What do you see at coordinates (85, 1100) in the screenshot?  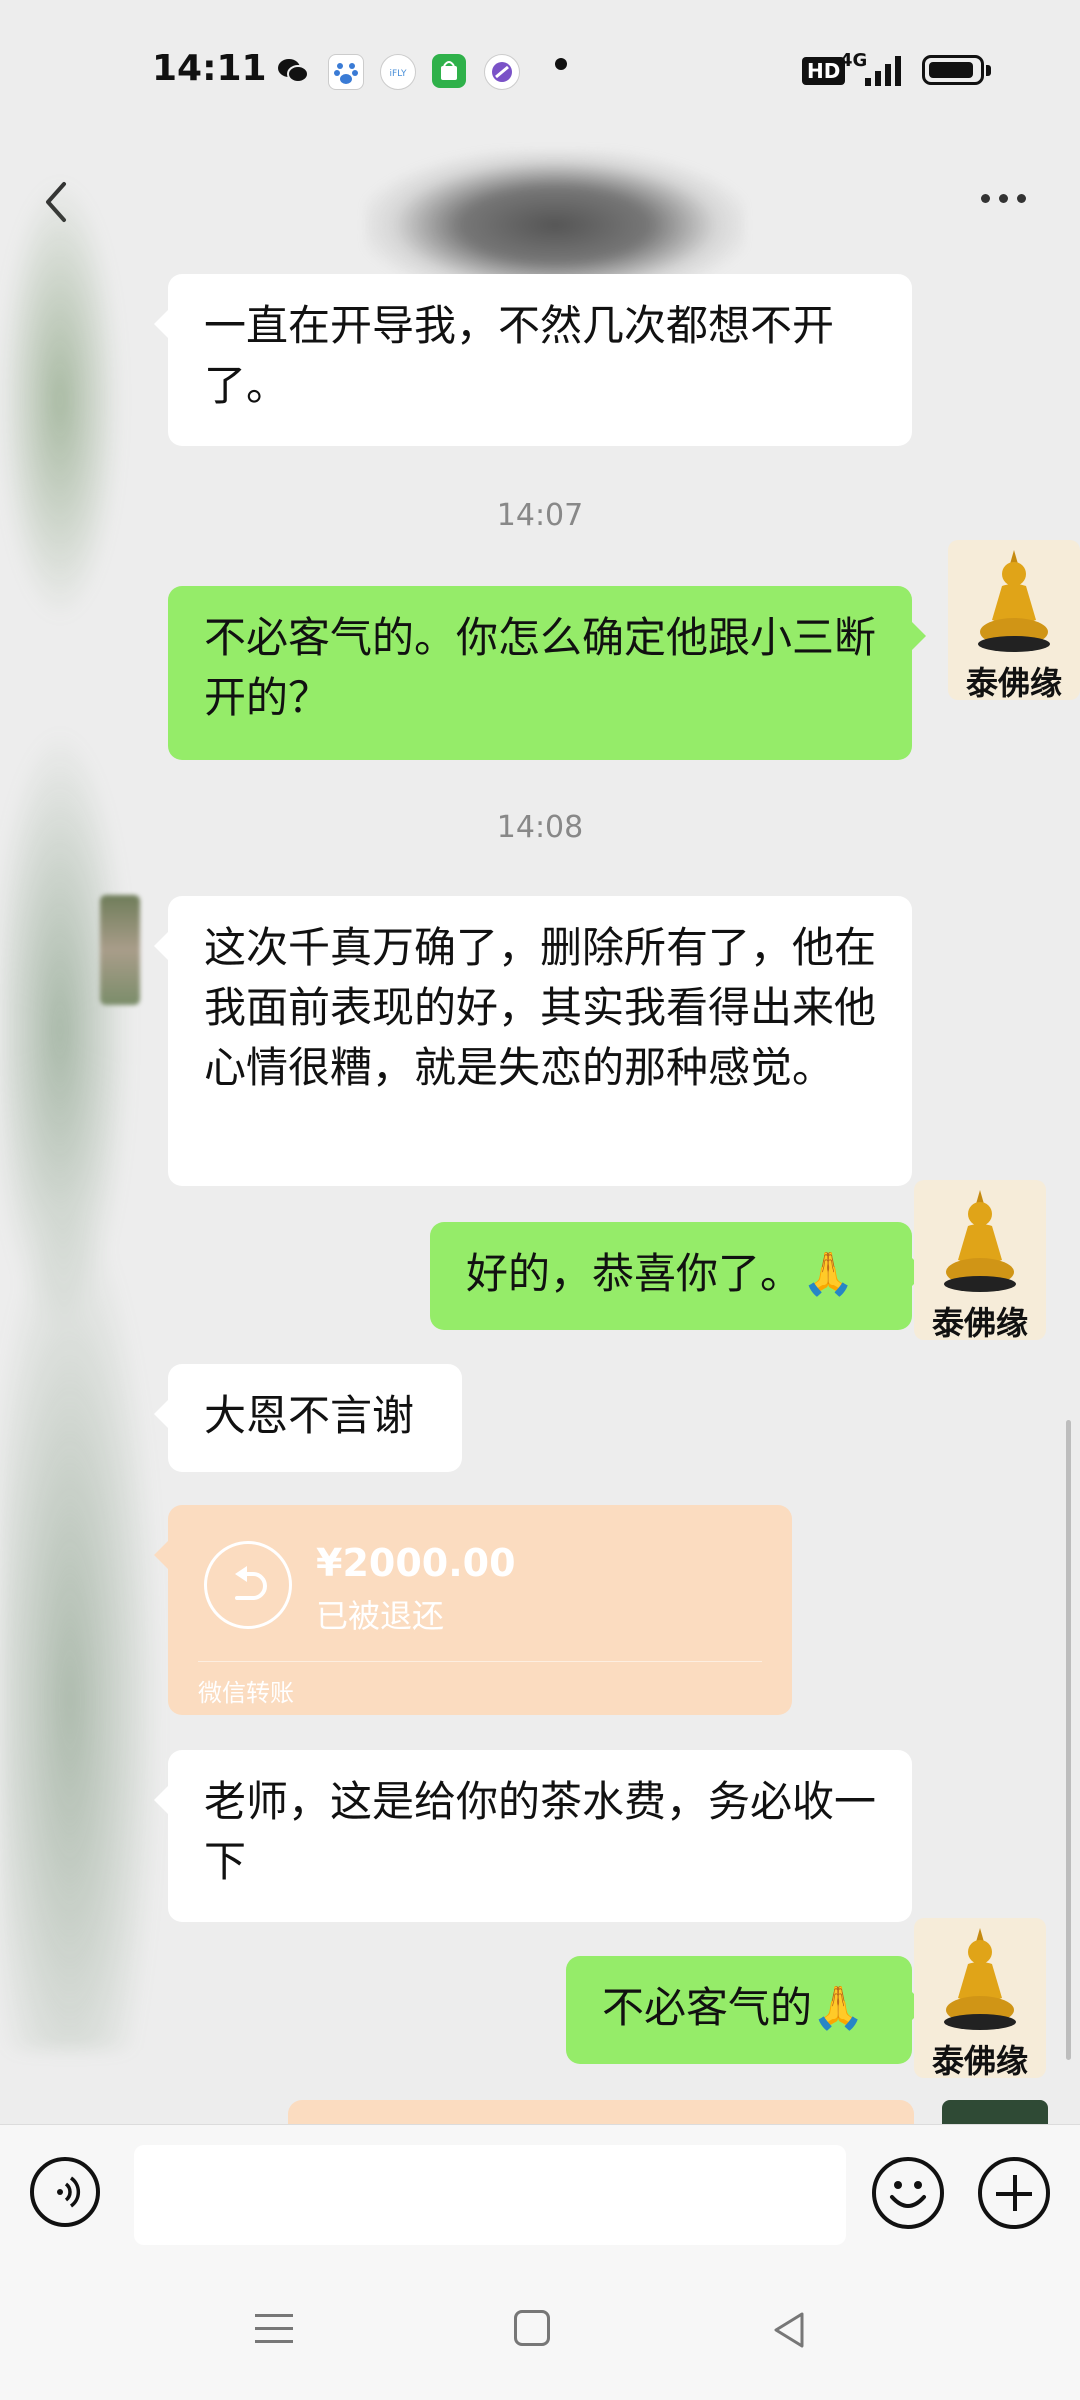 I see `blurred-contact-area` at bounding box center [85, 1100].